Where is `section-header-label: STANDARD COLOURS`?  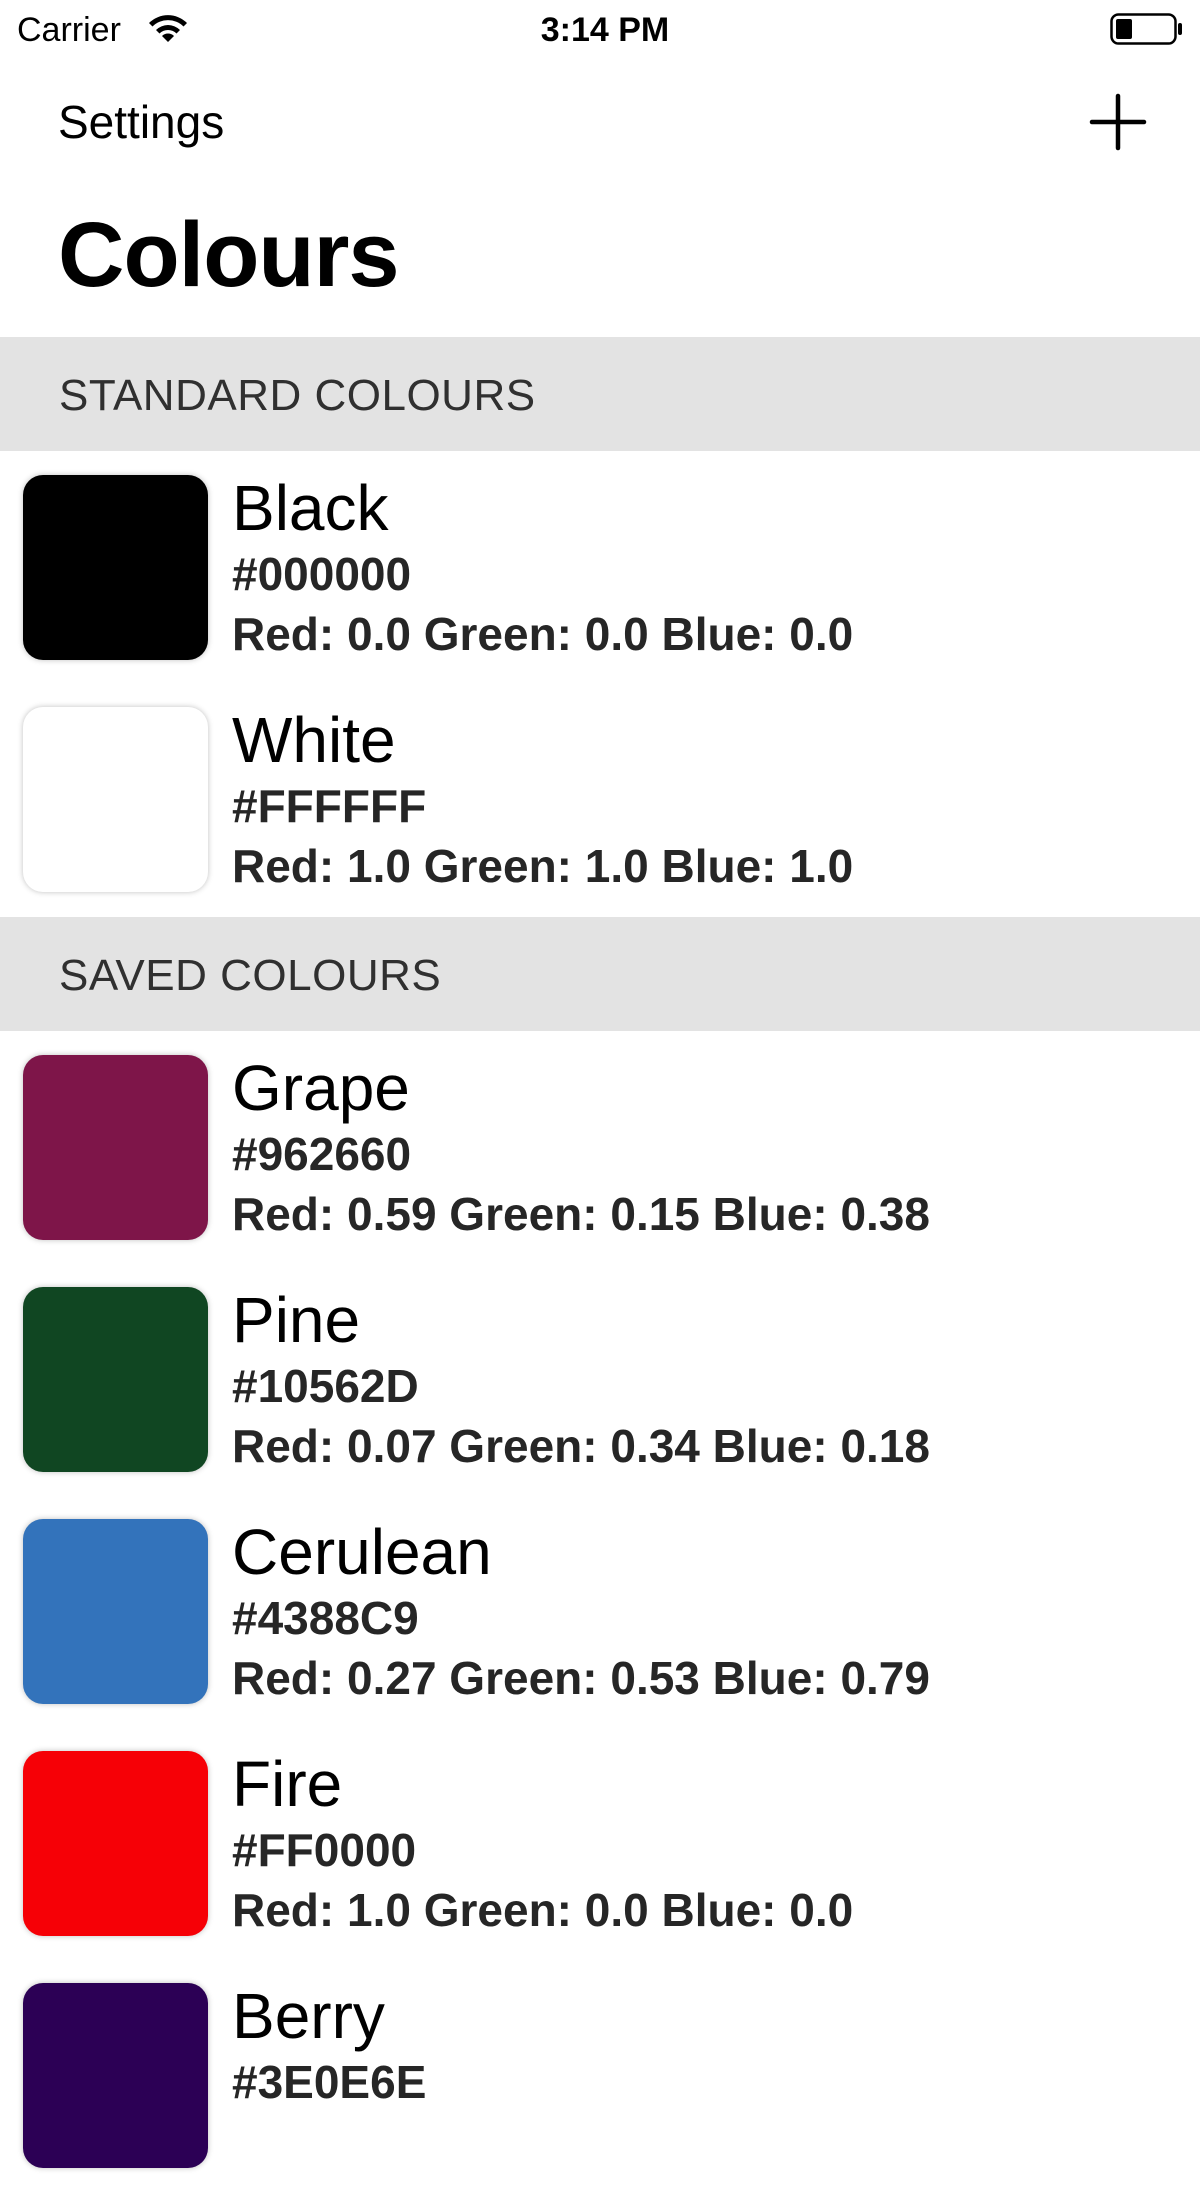 section-header-label: STANDARD COLOURS is located at coordinates (297, 395).